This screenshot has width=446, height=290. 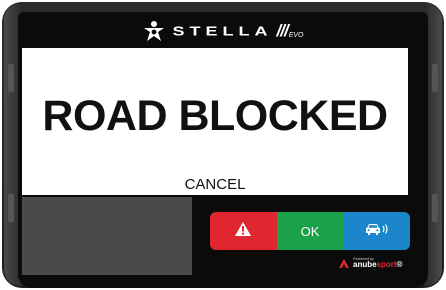 I want to click on anubesport-logo-icon, so click(x=344, y=263).